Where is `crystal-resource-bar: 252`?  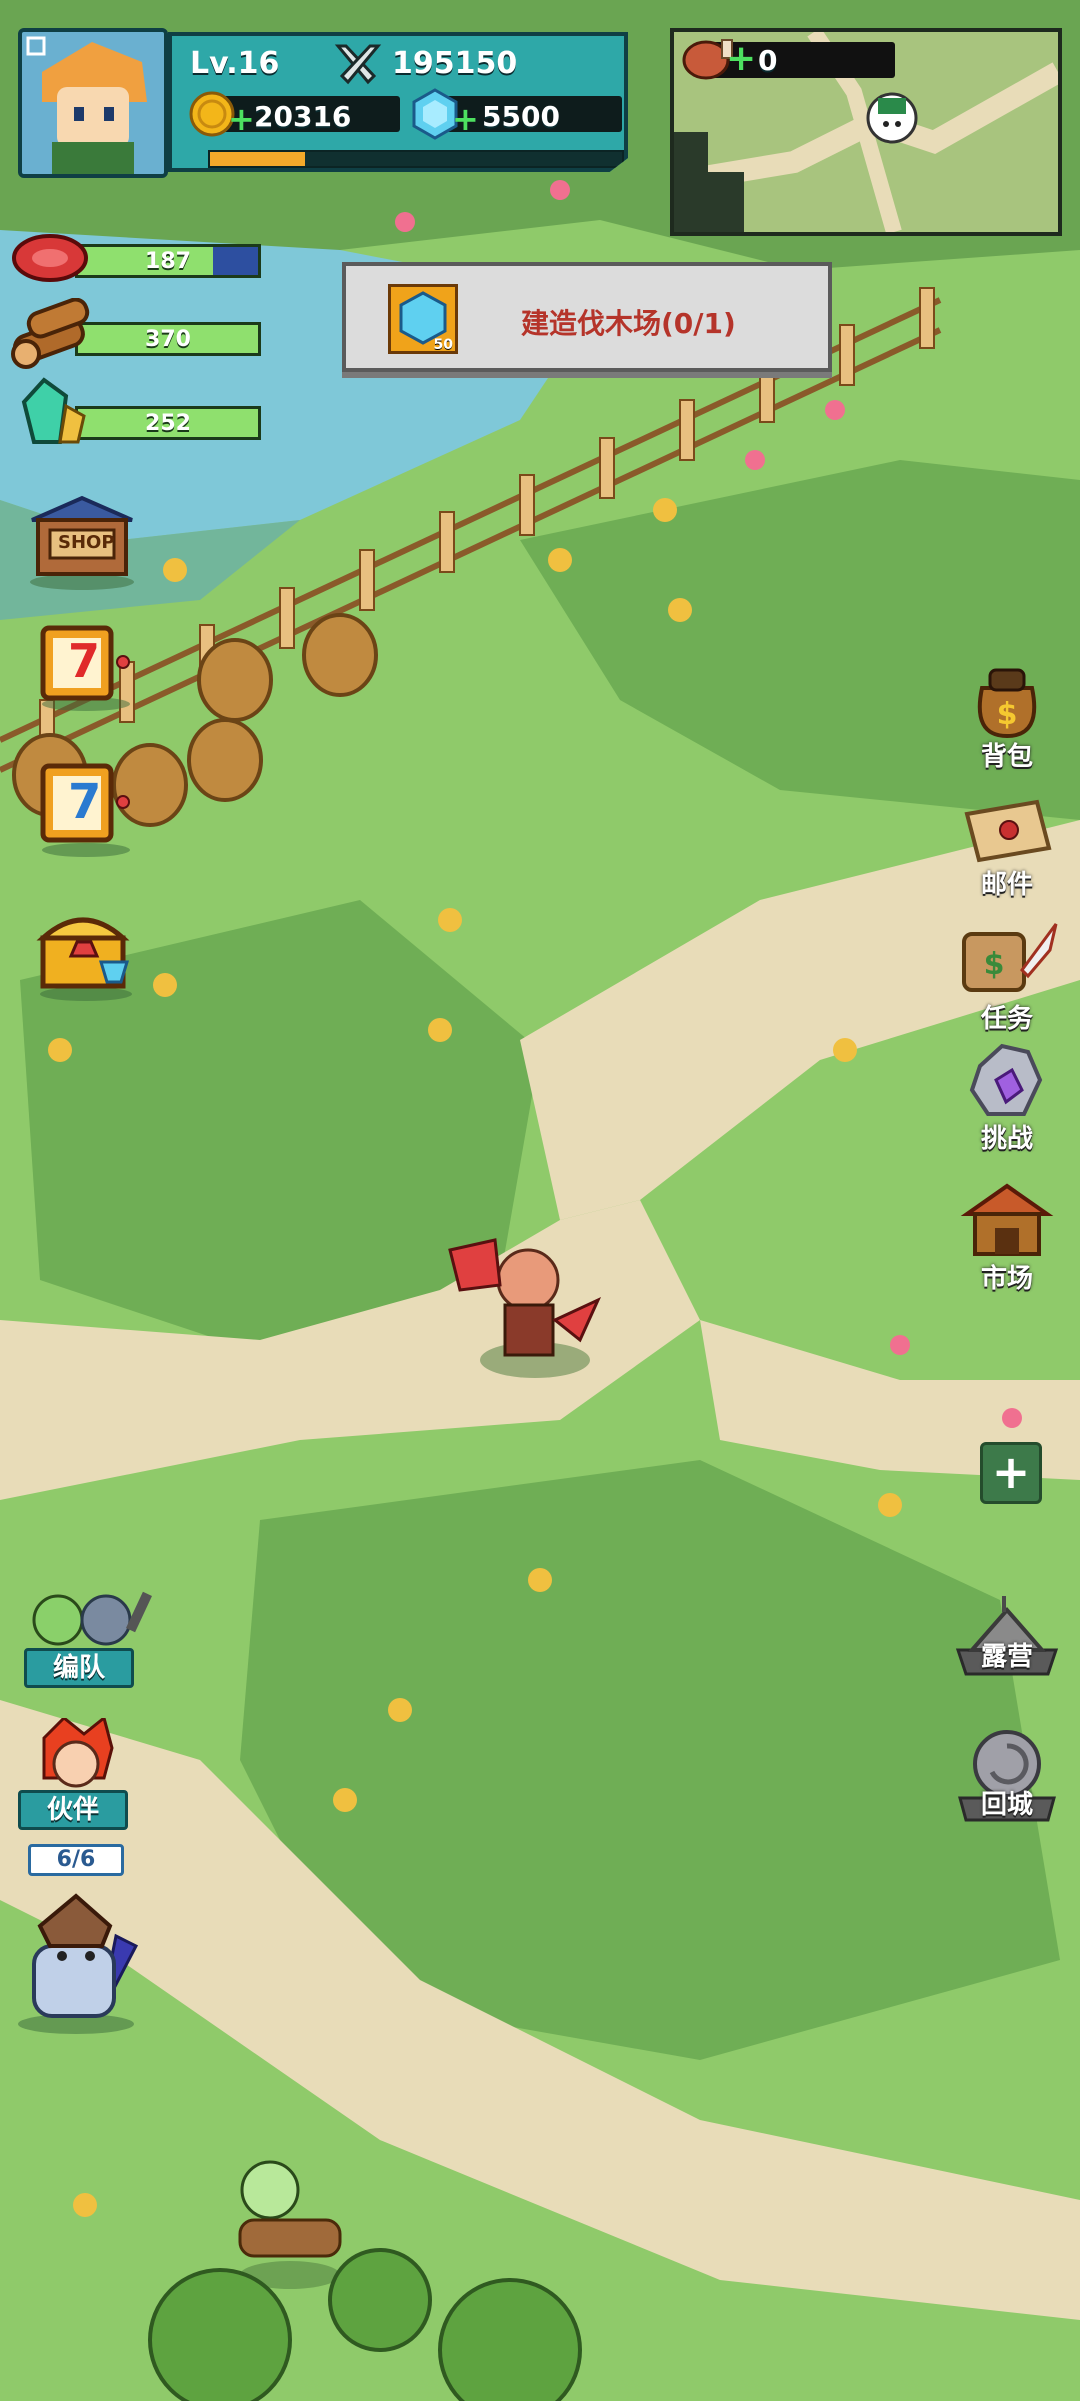
crystal-resource-bar: 252 is located at coordinates (168, 423).